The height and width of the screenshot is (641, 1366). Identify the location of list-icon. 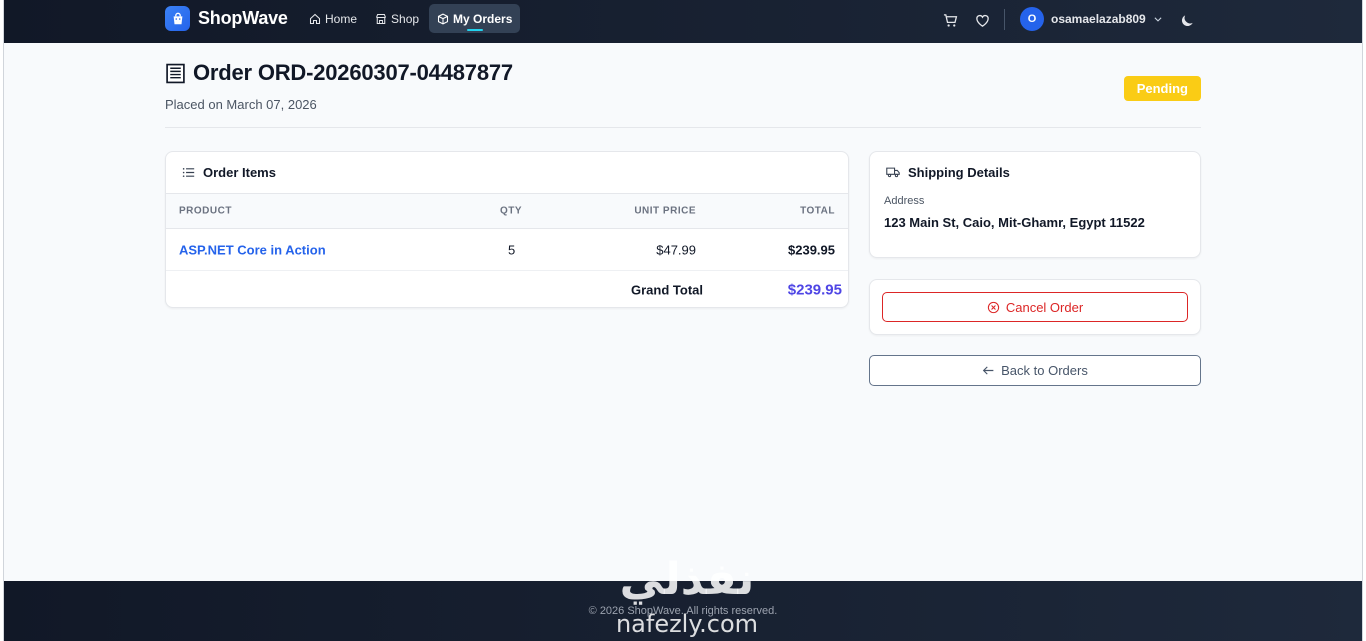
(188, 172).